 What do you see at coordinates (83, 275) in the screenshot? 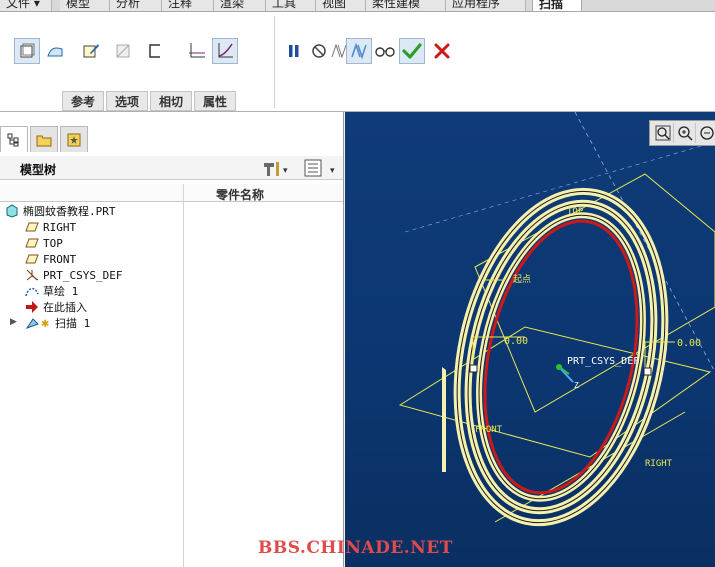
I see `tree-item-label: PRT_CSYS_DEF` at bounding box center [83, 275].